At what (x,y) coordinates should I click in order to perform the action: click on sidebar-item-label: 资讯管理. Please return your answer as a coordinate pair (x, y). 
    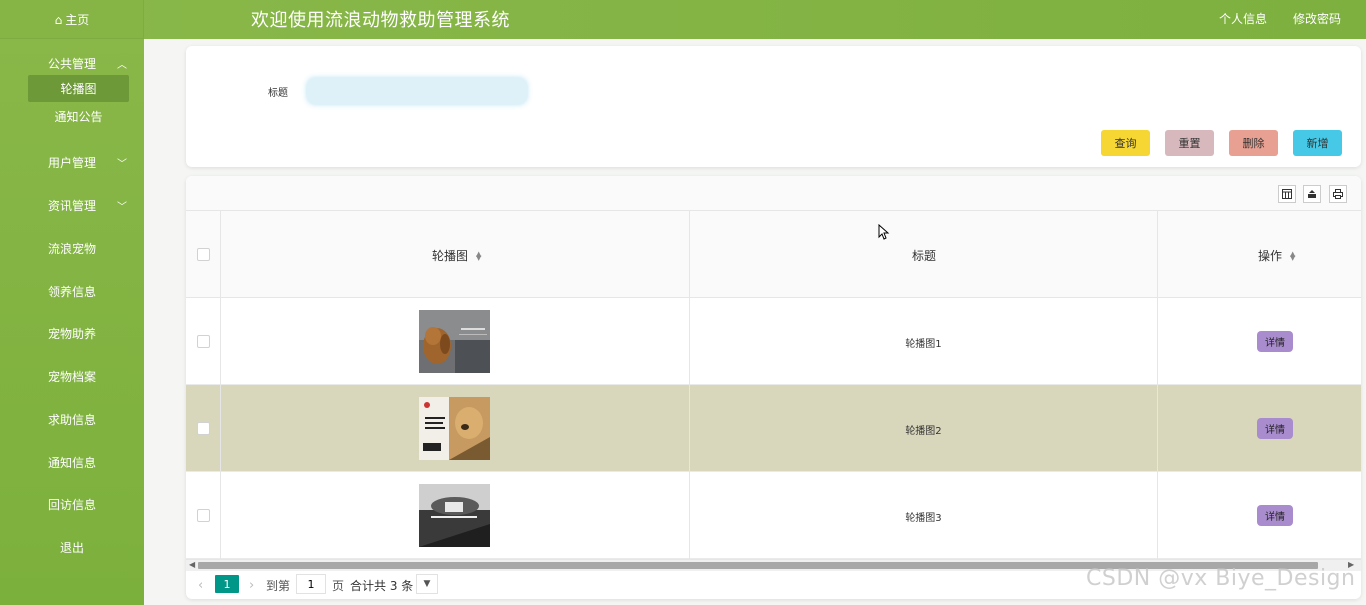
    Looking at the image, I should click on (71, 205).